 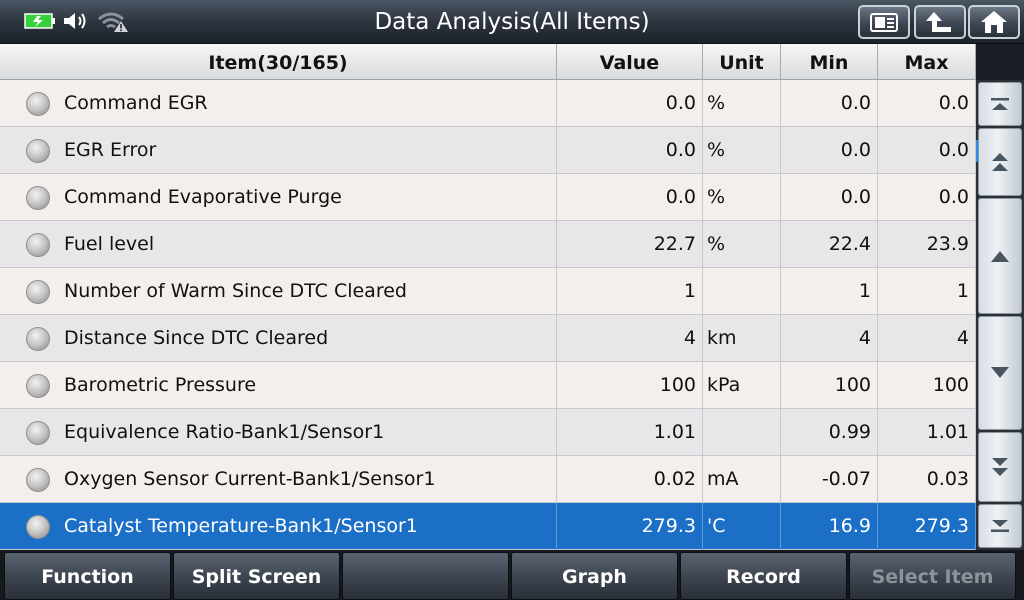 I want to click on column-min: Min, so click(x=829, y=62).